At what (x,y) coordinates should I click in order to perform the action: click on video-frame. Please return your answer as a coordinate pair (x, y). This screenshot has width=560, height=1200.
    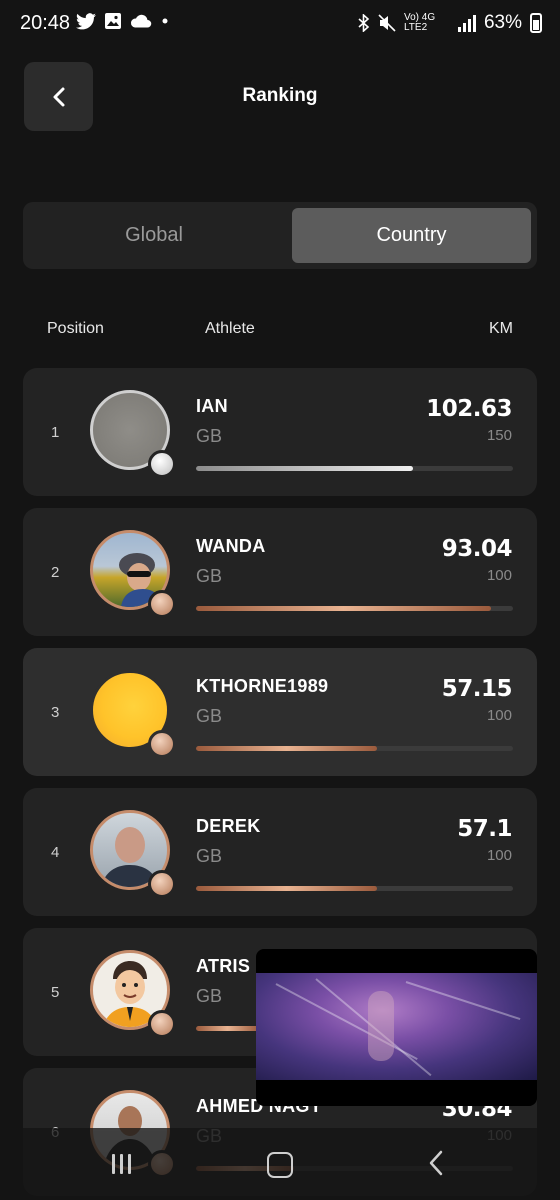
    Looking at the image, I should click on (396, 1026).